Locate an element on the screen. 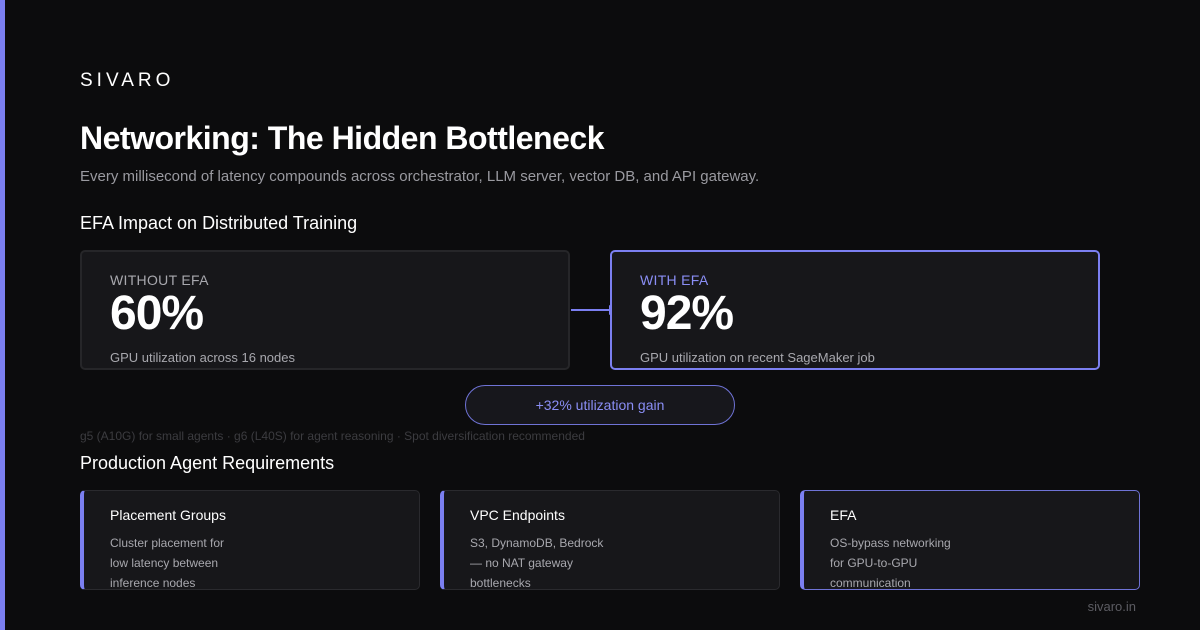 Image resolution: width=1200 pixels, height=630 pixels. utilization-gain-badge: +32% utilization gain is located at coordinates (600, 405).